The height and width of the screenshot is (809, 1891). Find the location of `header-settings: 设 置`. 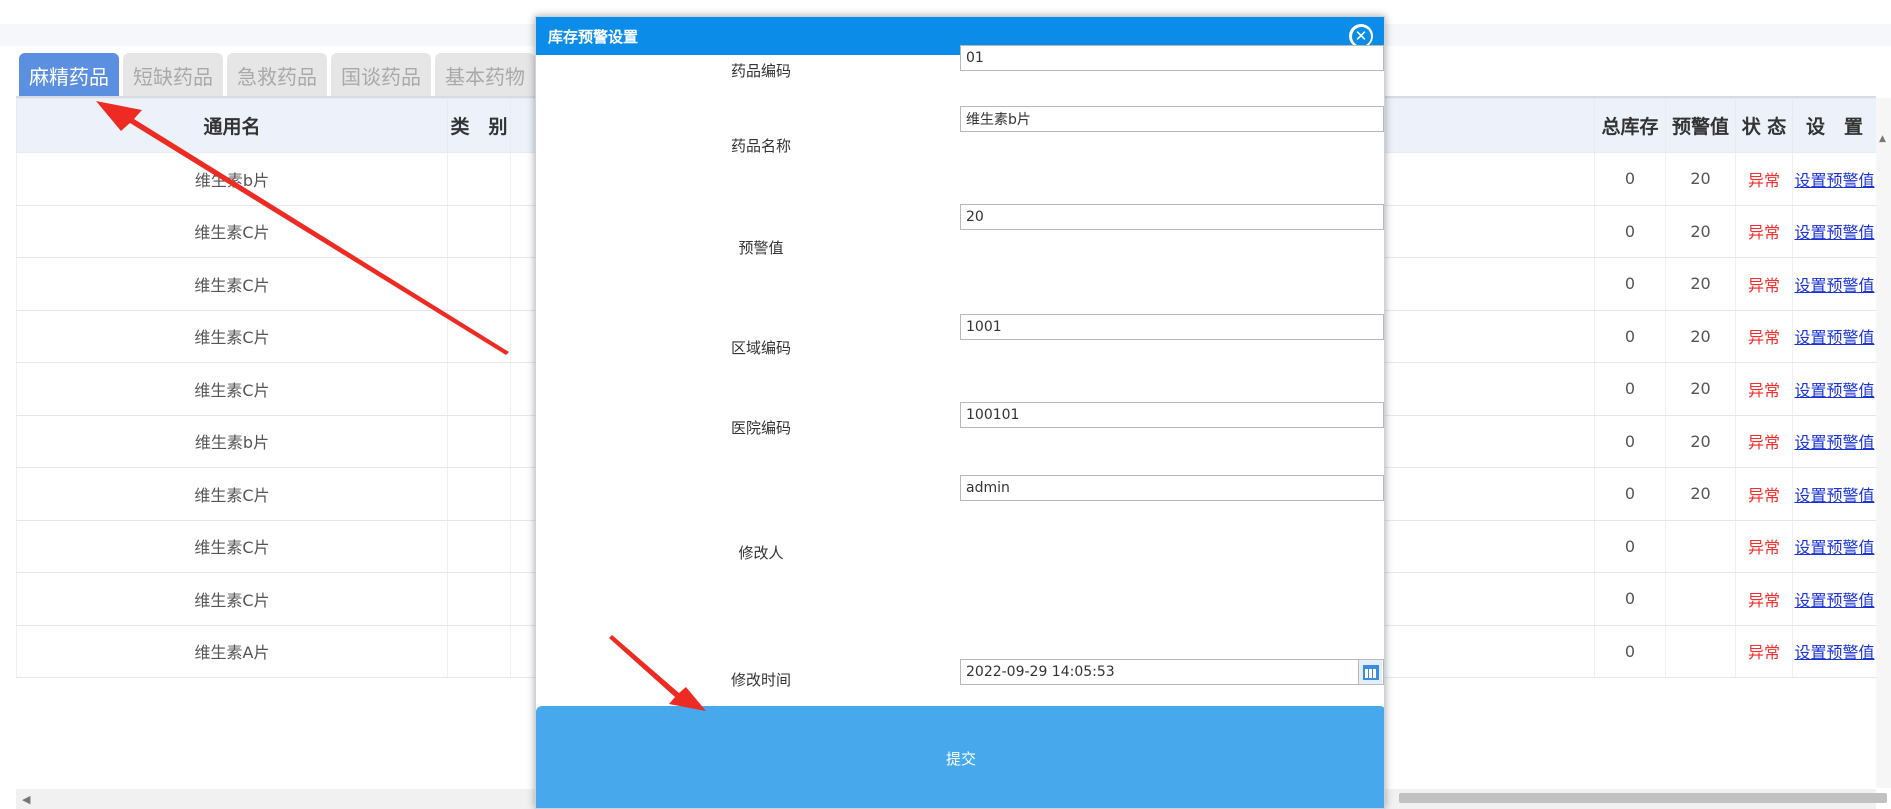

header-settings: 设 置 is located at coordinates (1834, 125).